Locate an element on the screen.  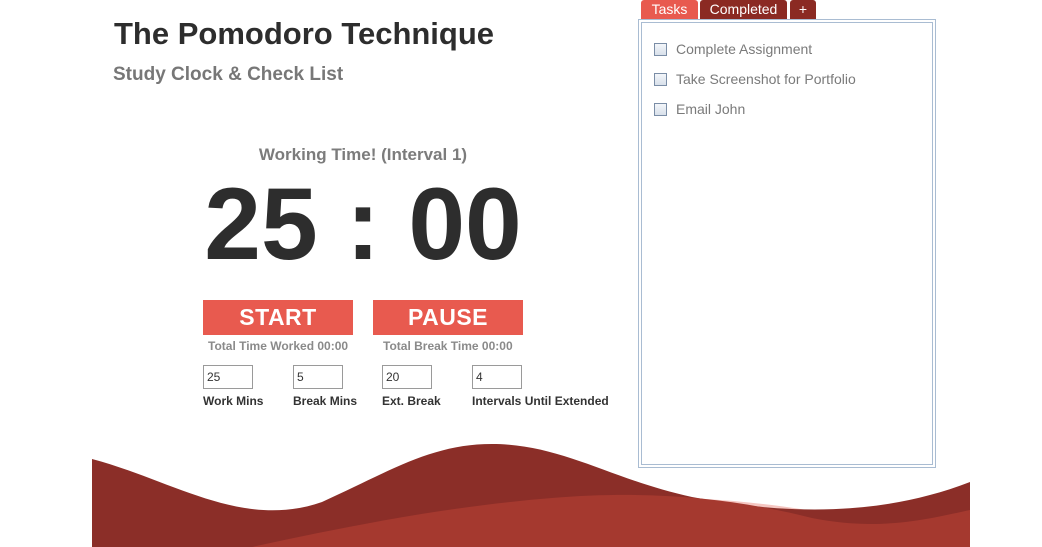
intervals-until-extended-input is located at coordinates (497, 377).